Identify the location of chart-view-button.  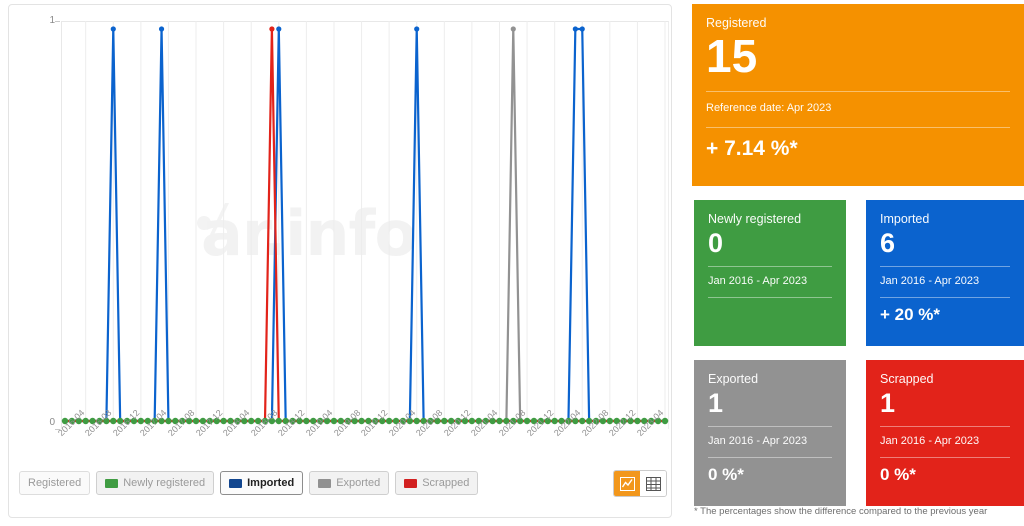
(627, 483).